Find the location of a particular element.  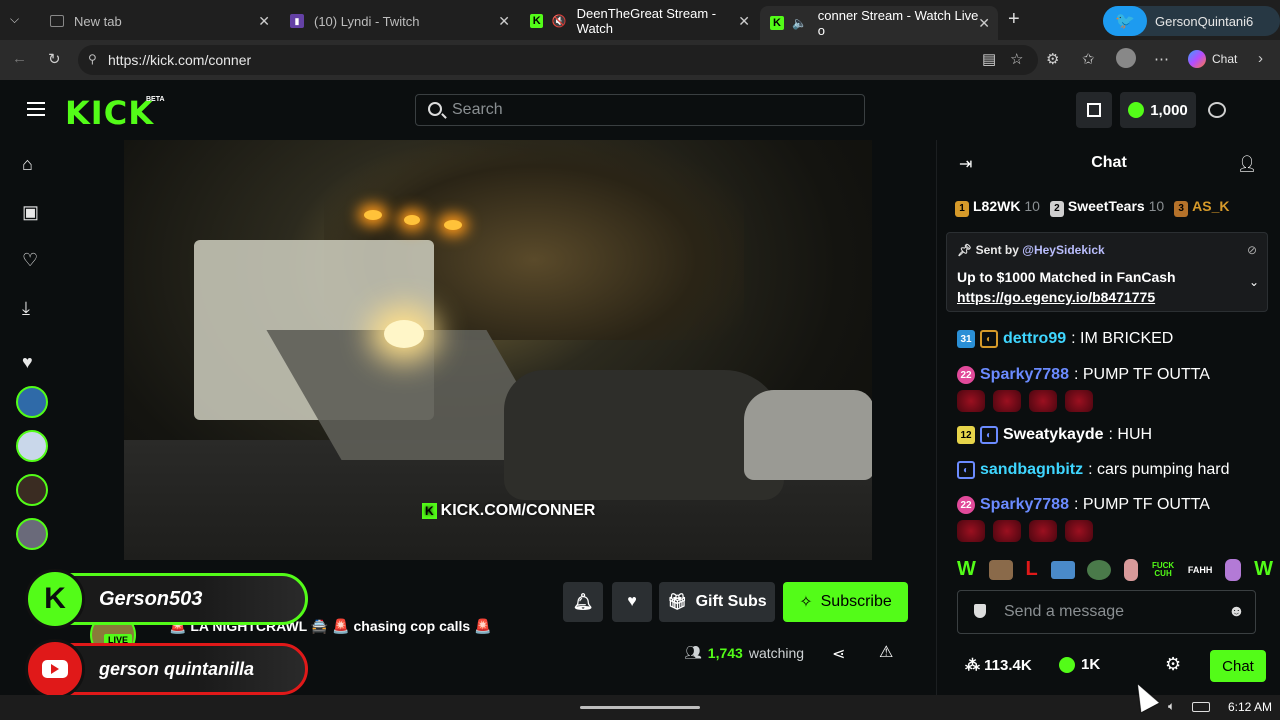

speaker-icon: 🔈 is located at coordinates (800, 23).